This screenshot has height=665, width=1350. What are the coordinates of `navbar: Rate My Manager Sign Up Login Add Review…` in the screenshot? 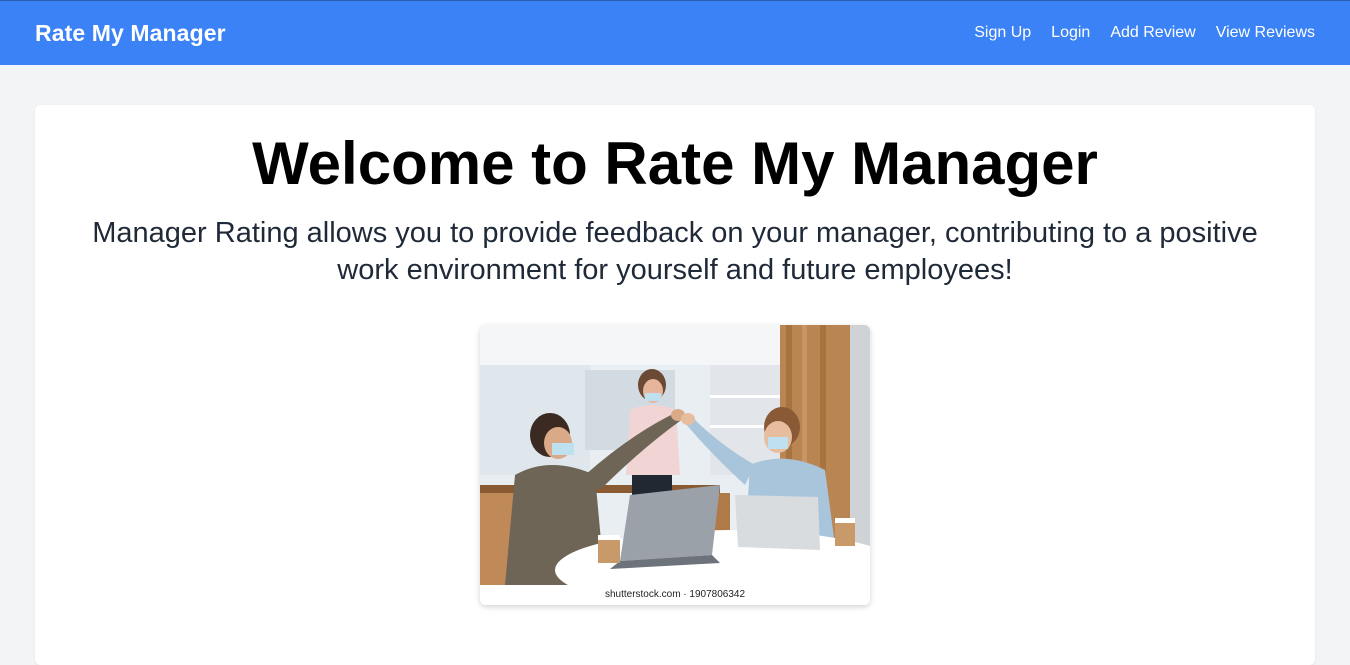 It's located at (675, 32).